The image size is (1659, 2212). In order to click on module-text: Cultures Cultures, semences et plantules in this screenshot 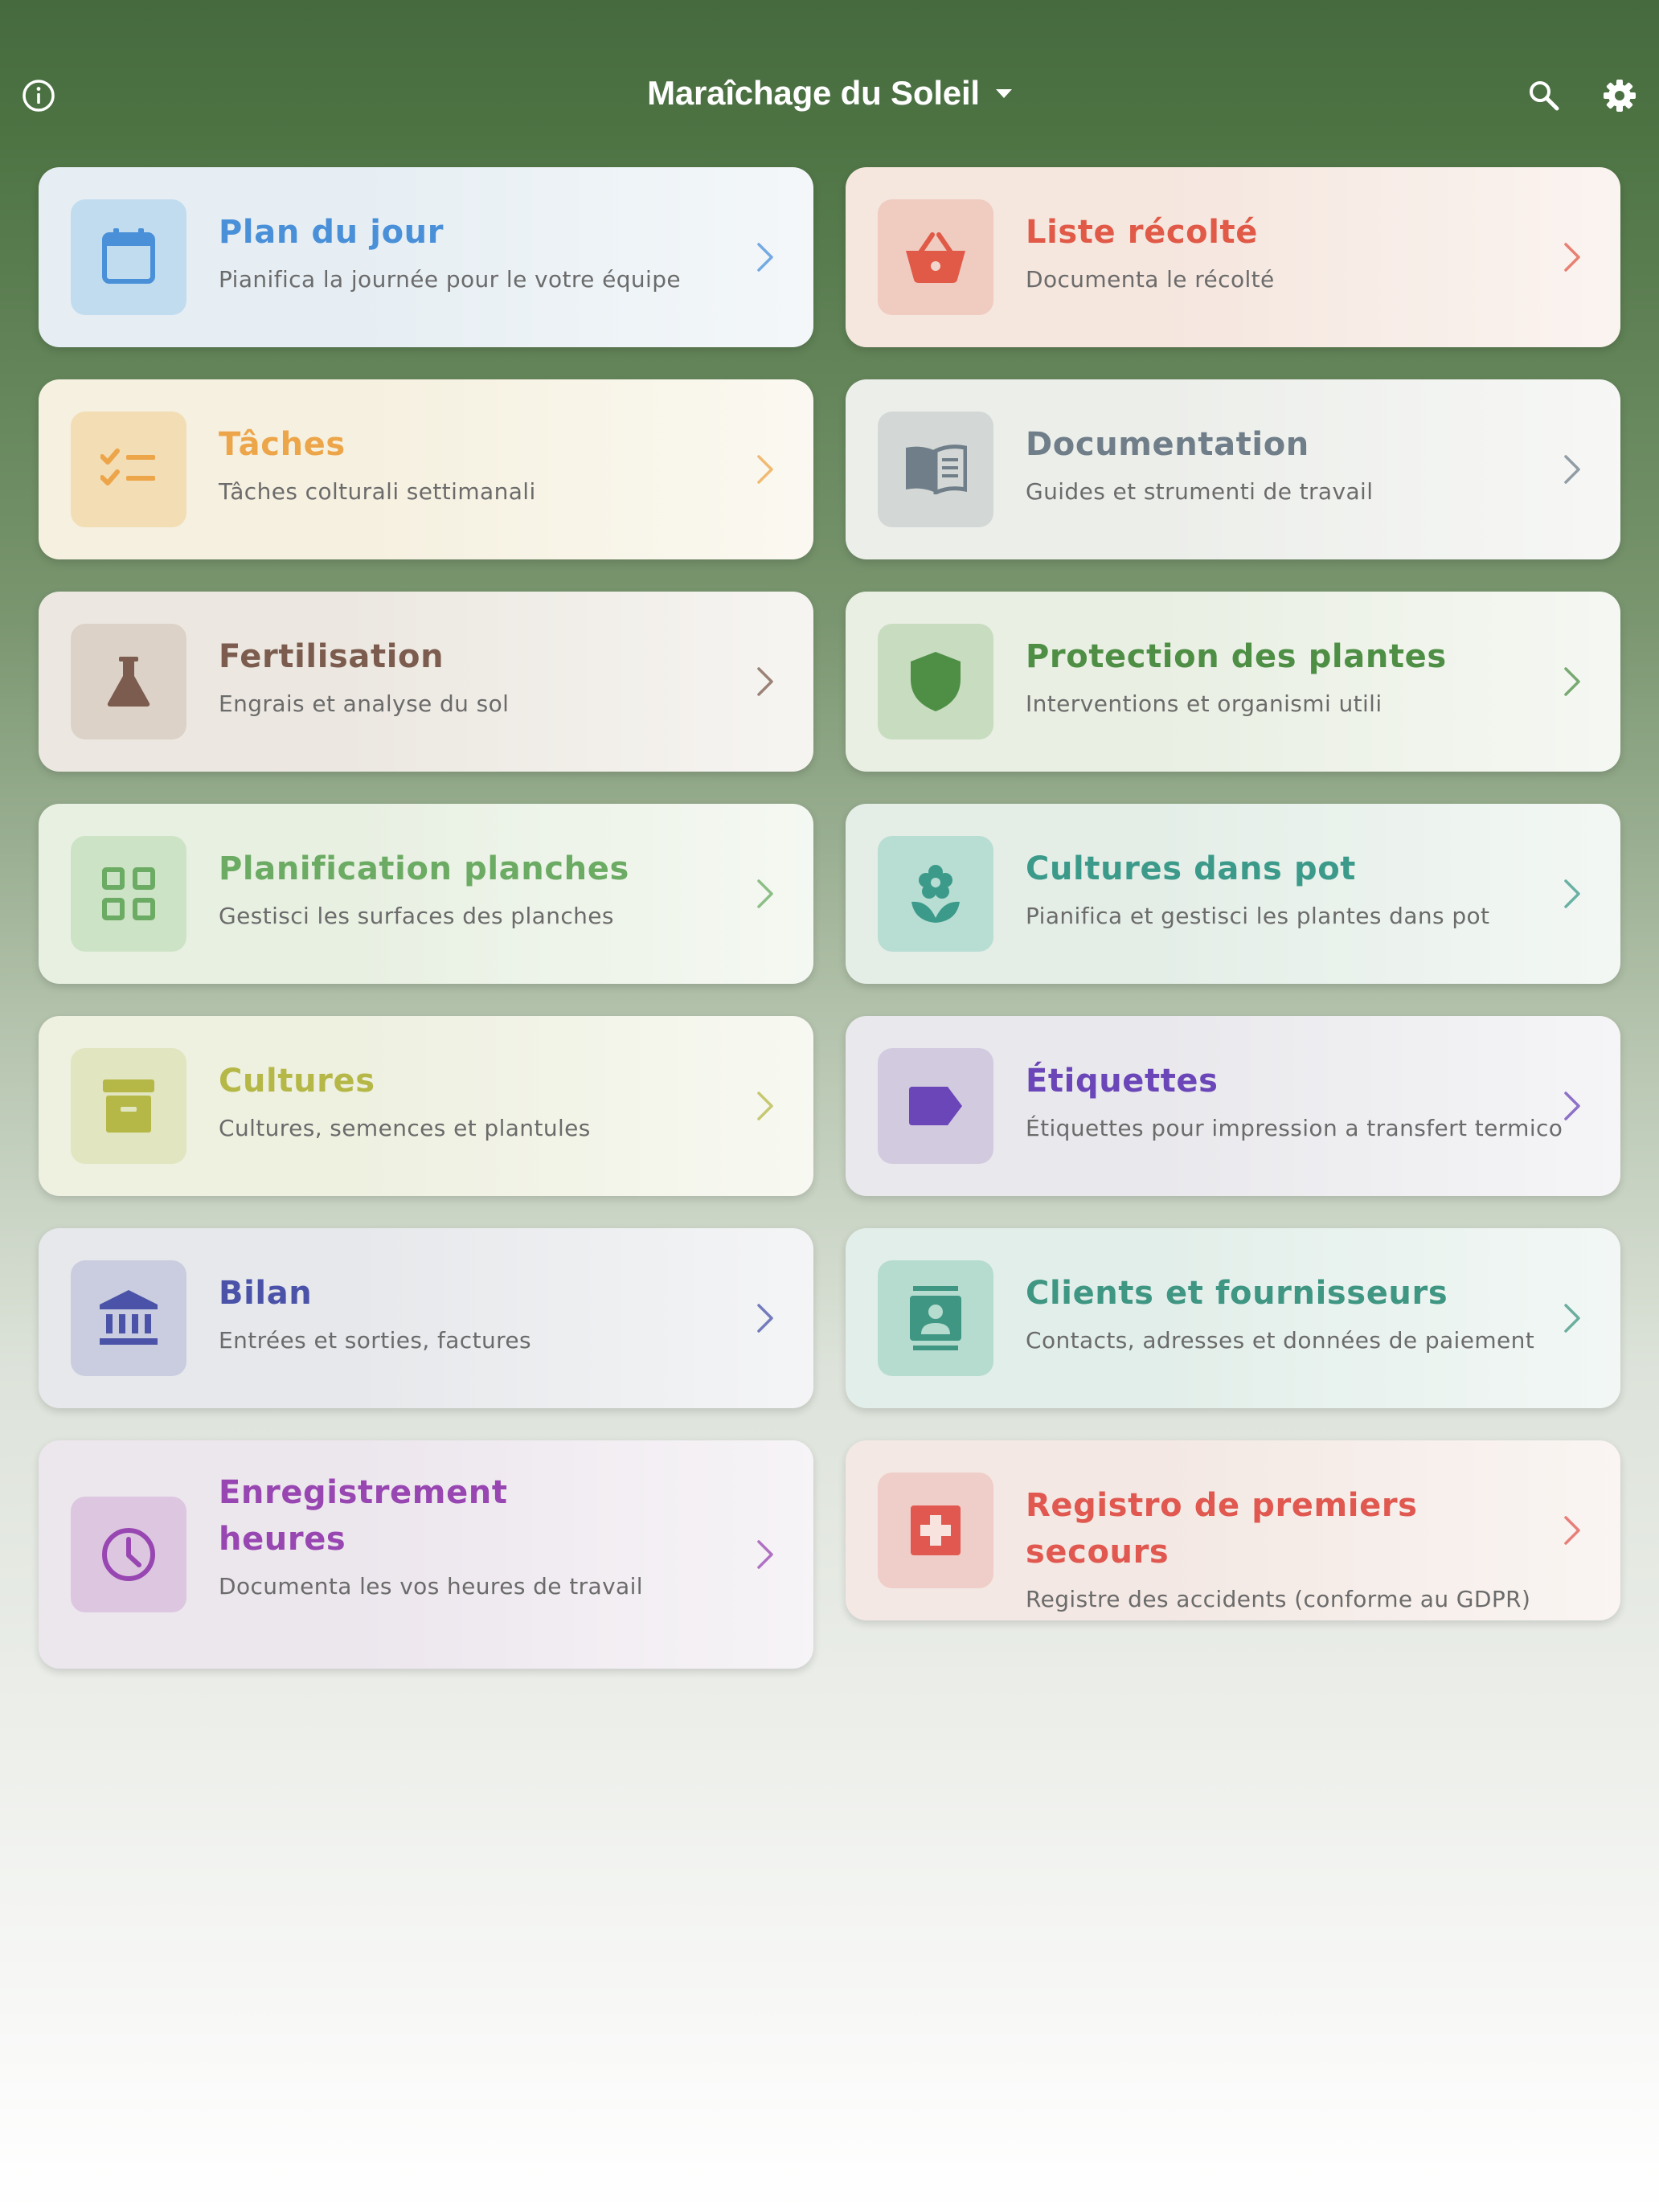, I will do `click(480, 1101)`.